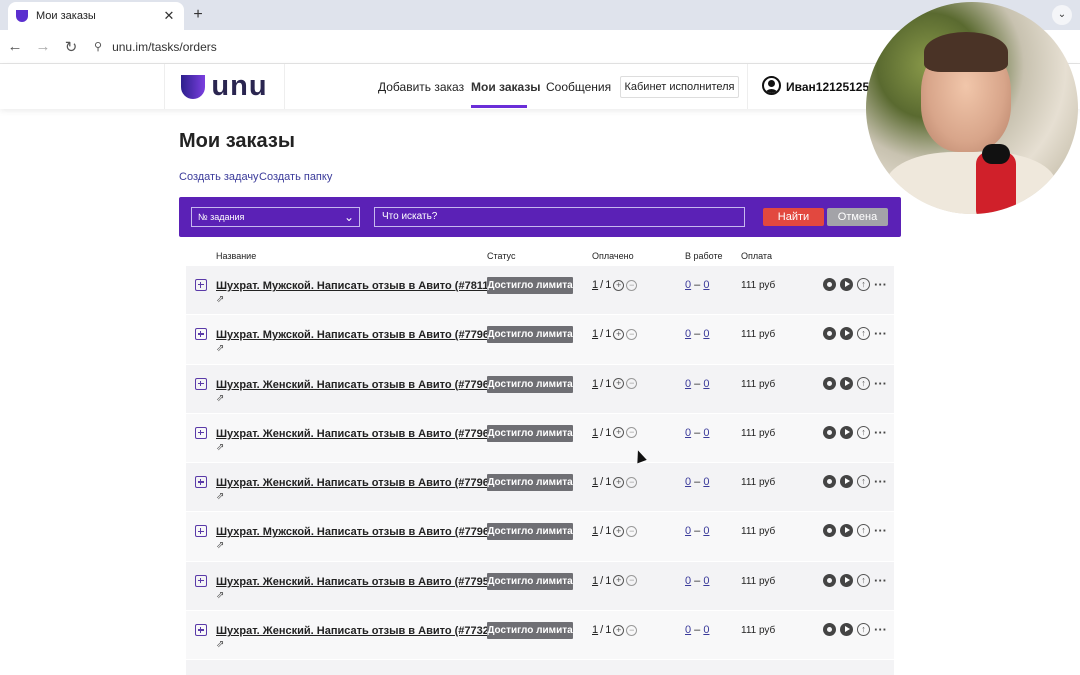 Image resolution: width=1080 pixels, height=675 pixels. Describe the element at coordinates (71, 47) in the screenshot. I see `reload-icon: ↻` at that location.